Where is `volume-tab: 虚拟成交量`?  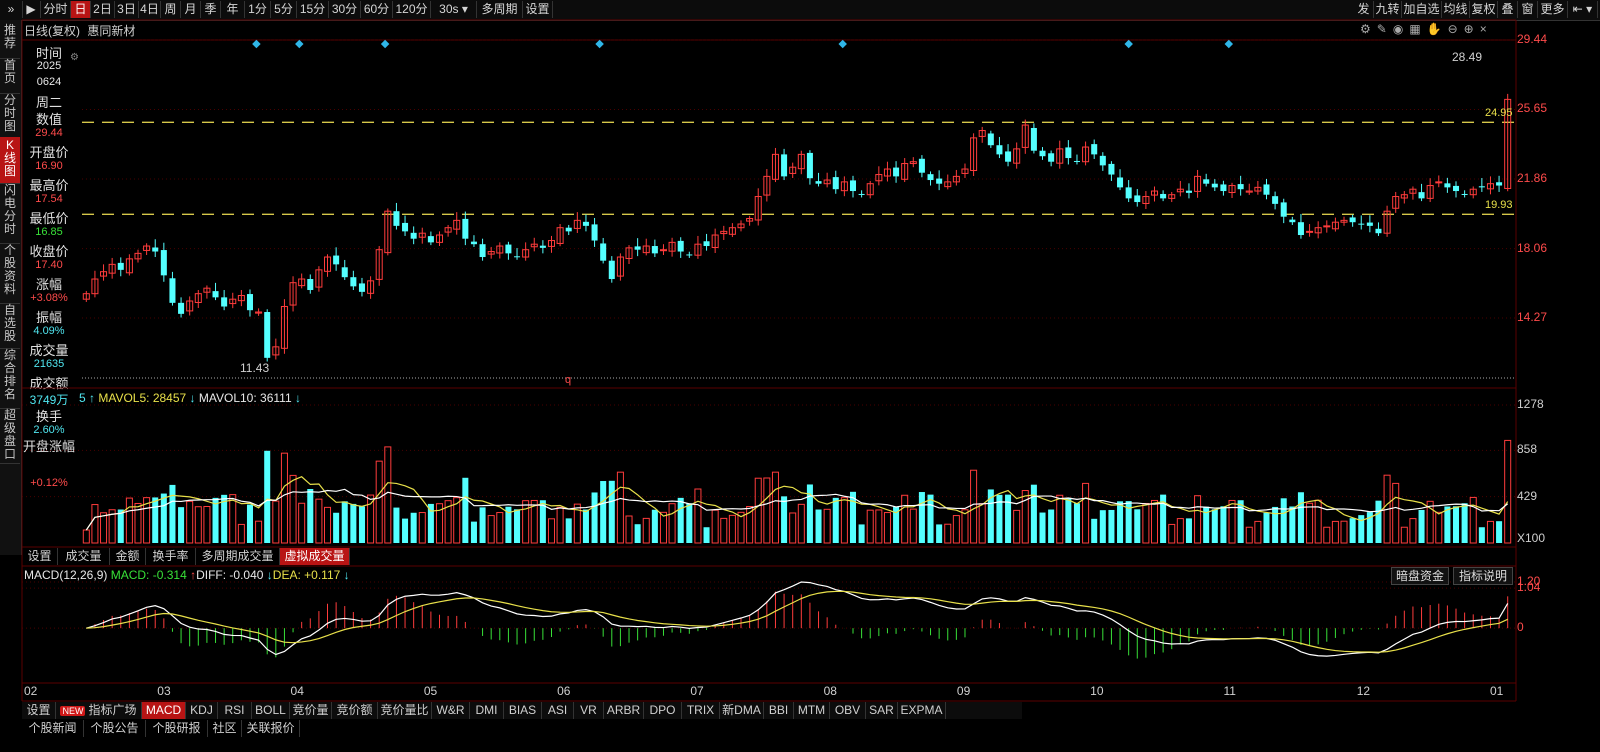
volume-tab: 虚拟成交量 is located at coordinates (315, 556).